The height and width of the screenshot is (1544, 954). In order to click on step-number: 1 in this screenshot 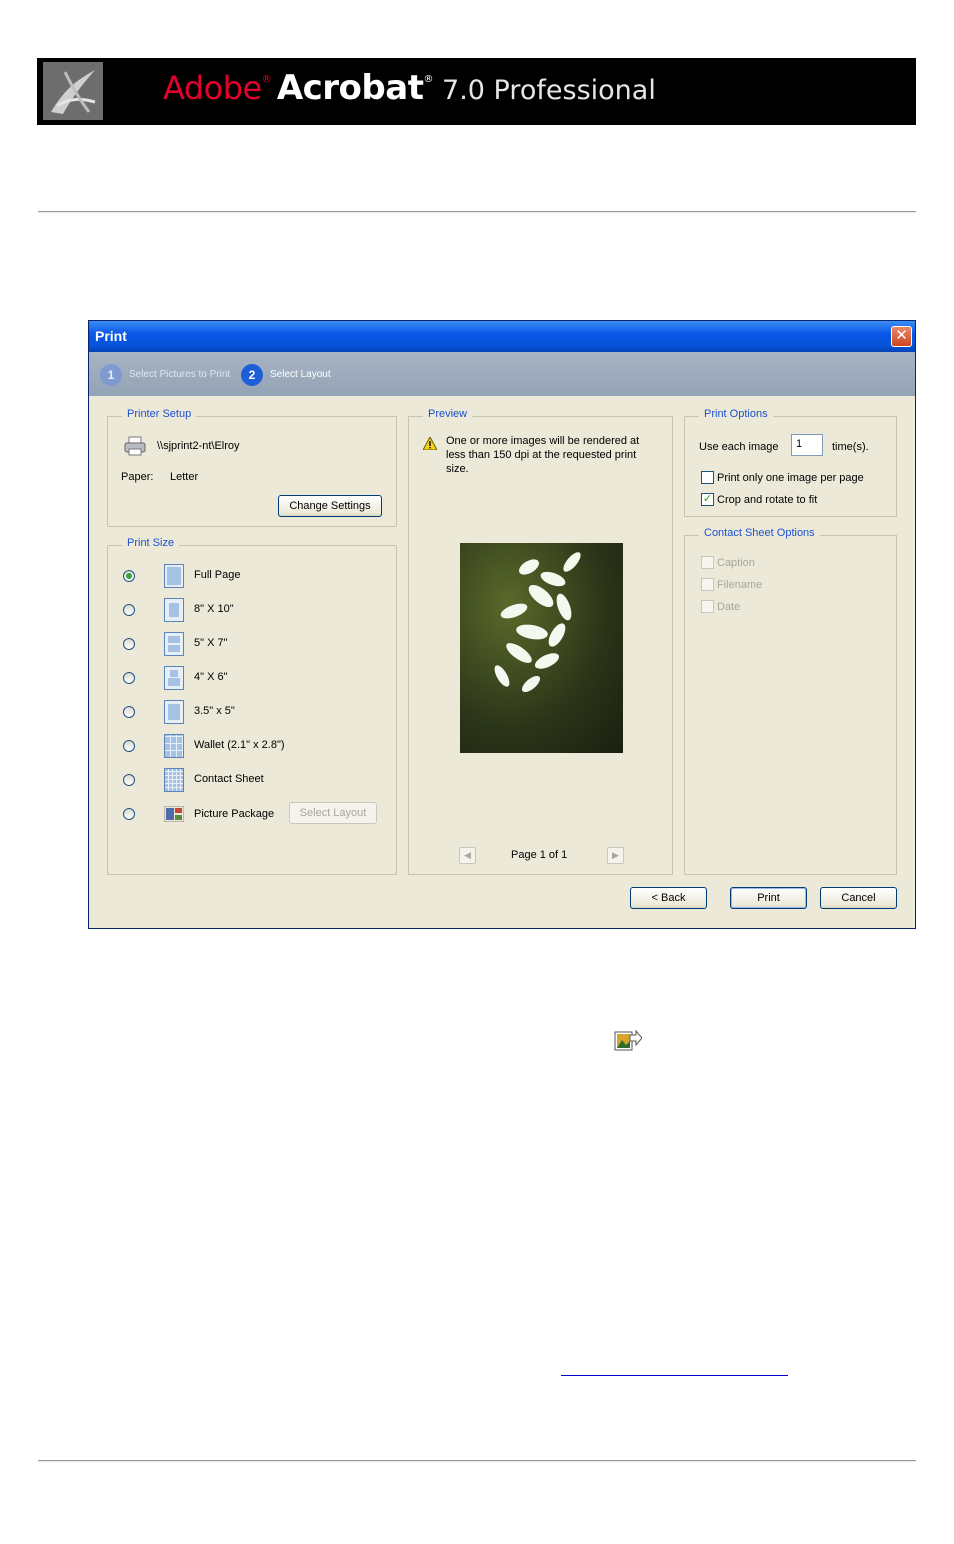, I will do `click(111, 375)`.